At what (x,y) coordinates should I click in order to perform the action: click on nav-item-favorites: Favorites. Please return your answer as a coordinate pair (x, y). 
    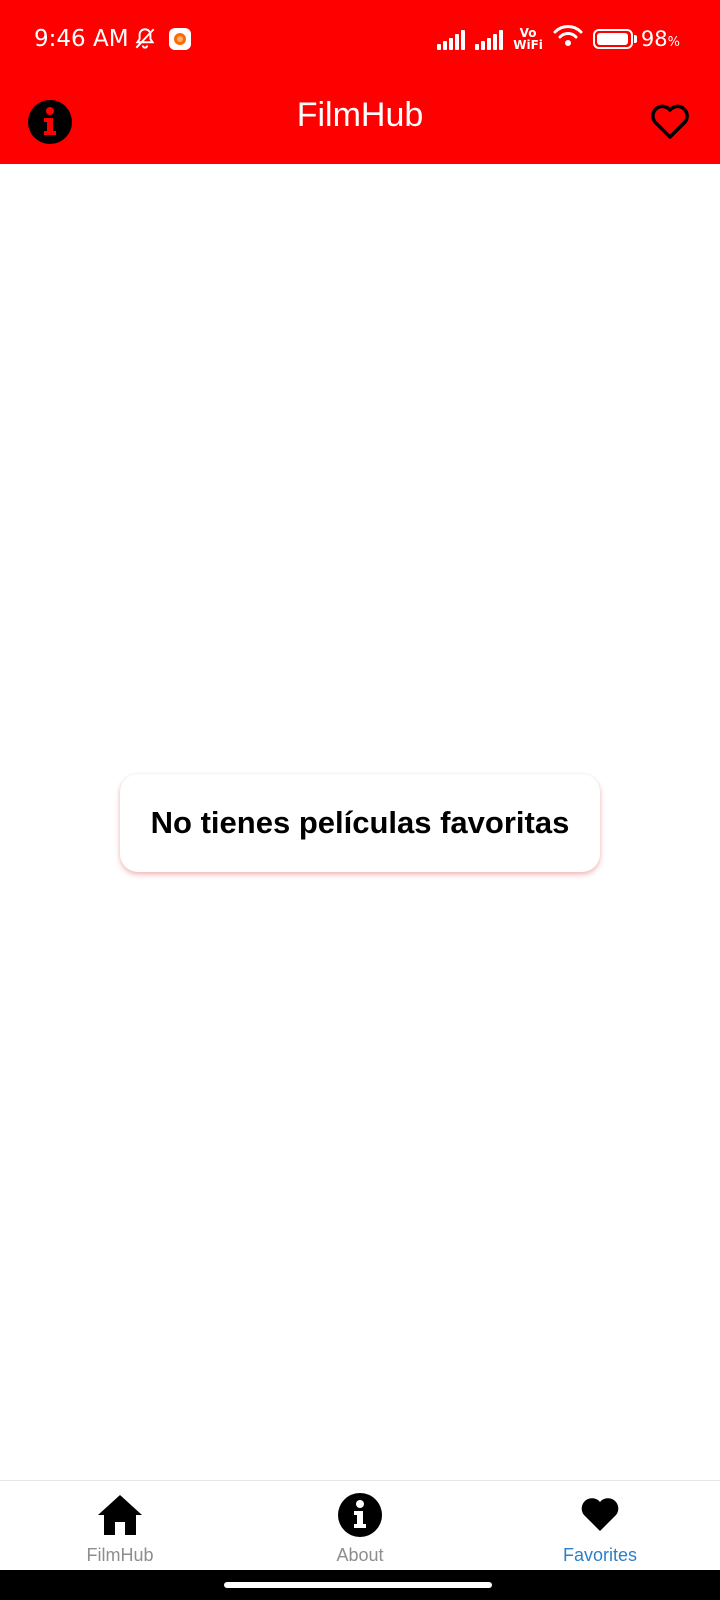
    Looking at the image, I should click on (600, 1525).